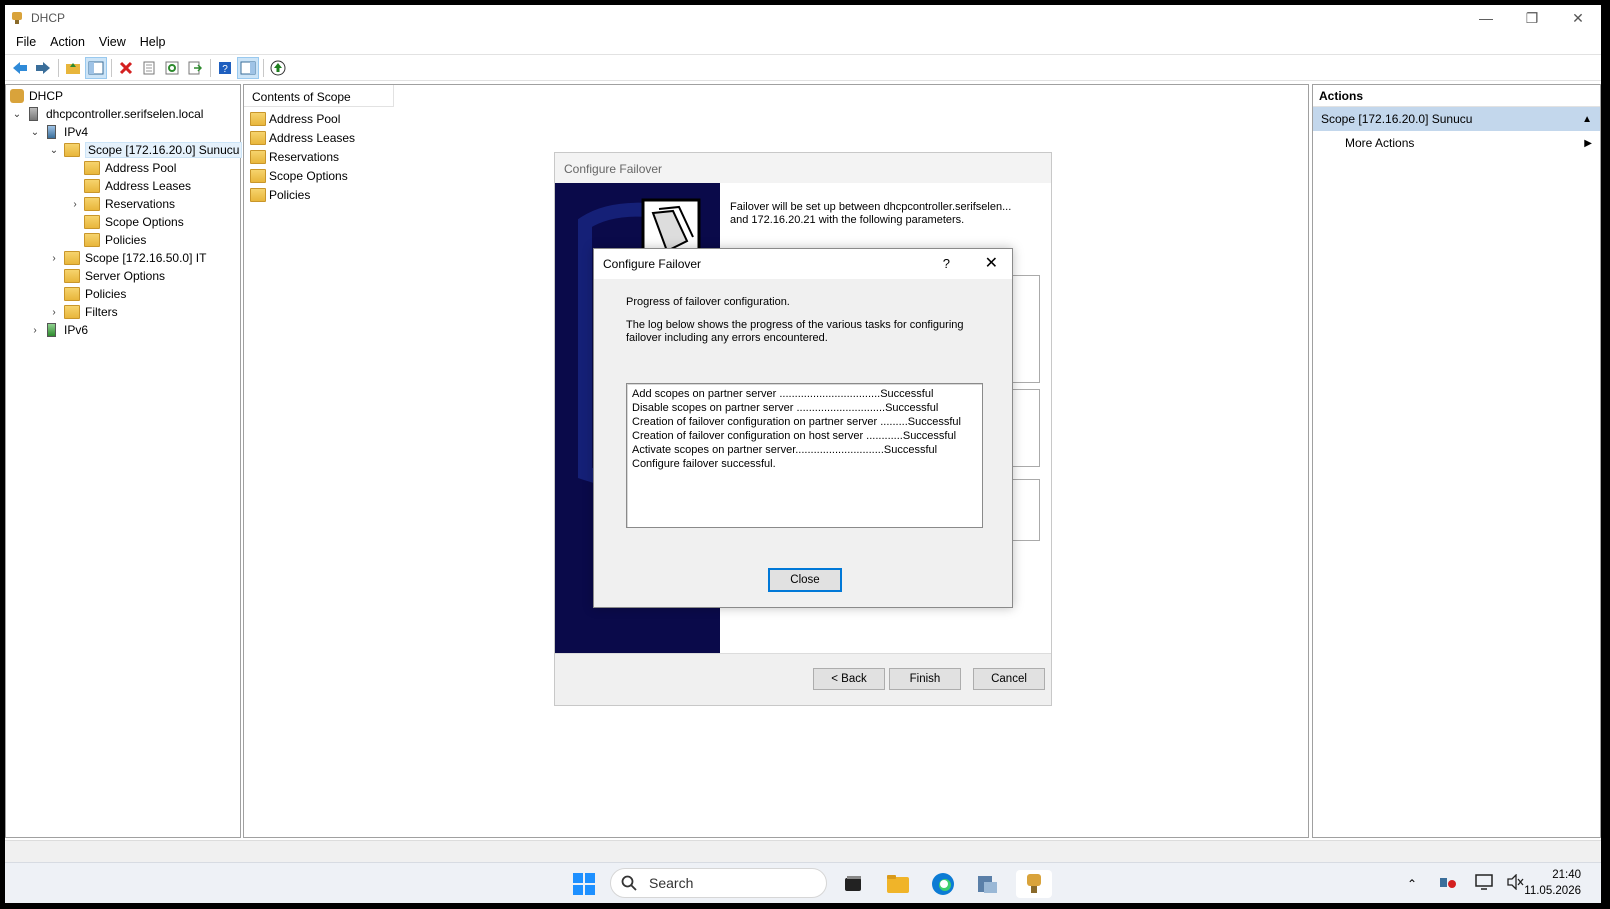  Describe the element at coordinates (1588, 143) in the screenshot. I see `submenu-arrow-icon: ▶` at that location.